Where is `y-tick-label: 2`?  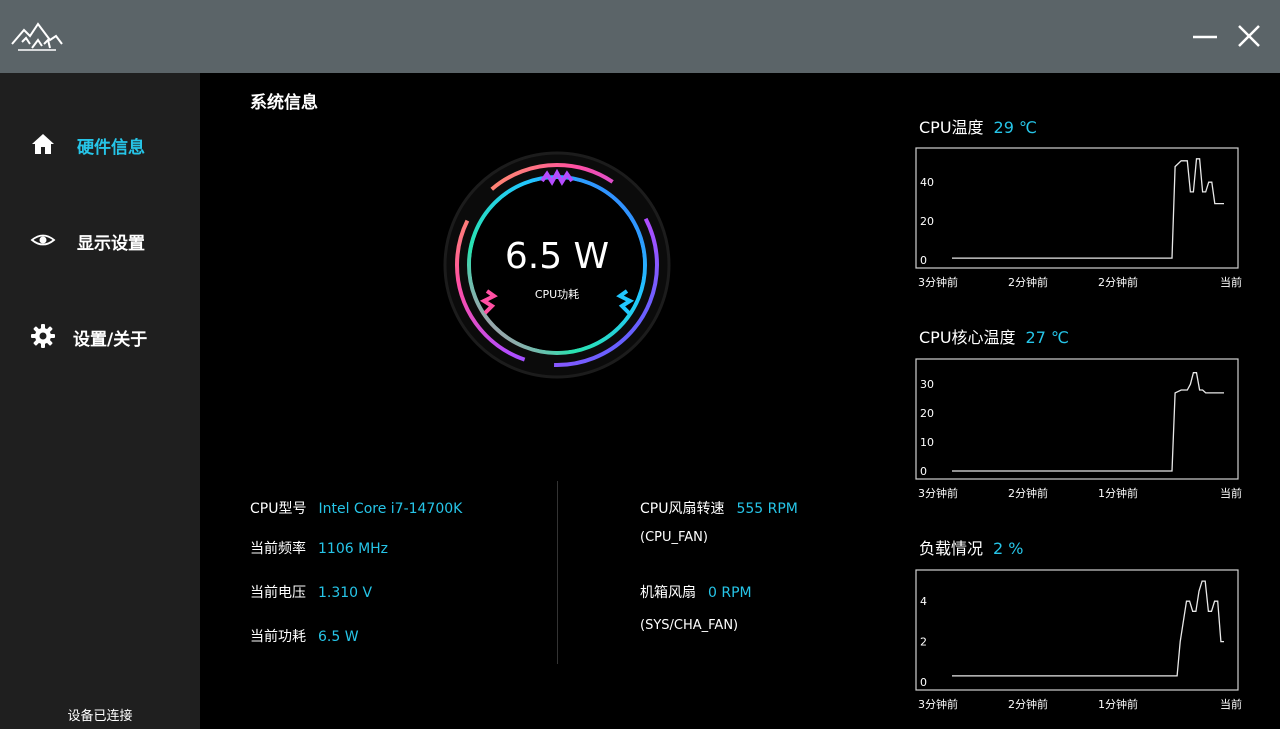 y-tick-label: 2 is located at coordinates (923, 642).